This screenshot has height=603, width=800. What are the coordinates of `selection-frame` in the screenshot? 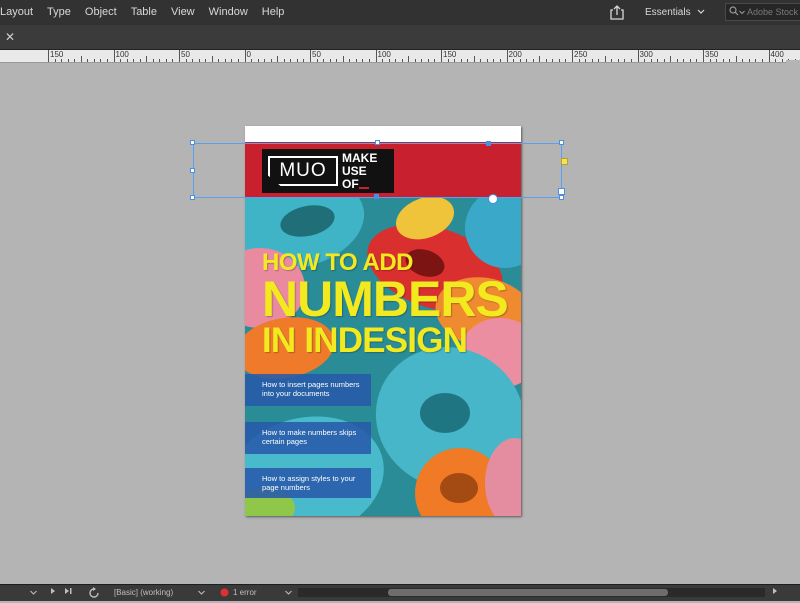 It's located at (377, 170).